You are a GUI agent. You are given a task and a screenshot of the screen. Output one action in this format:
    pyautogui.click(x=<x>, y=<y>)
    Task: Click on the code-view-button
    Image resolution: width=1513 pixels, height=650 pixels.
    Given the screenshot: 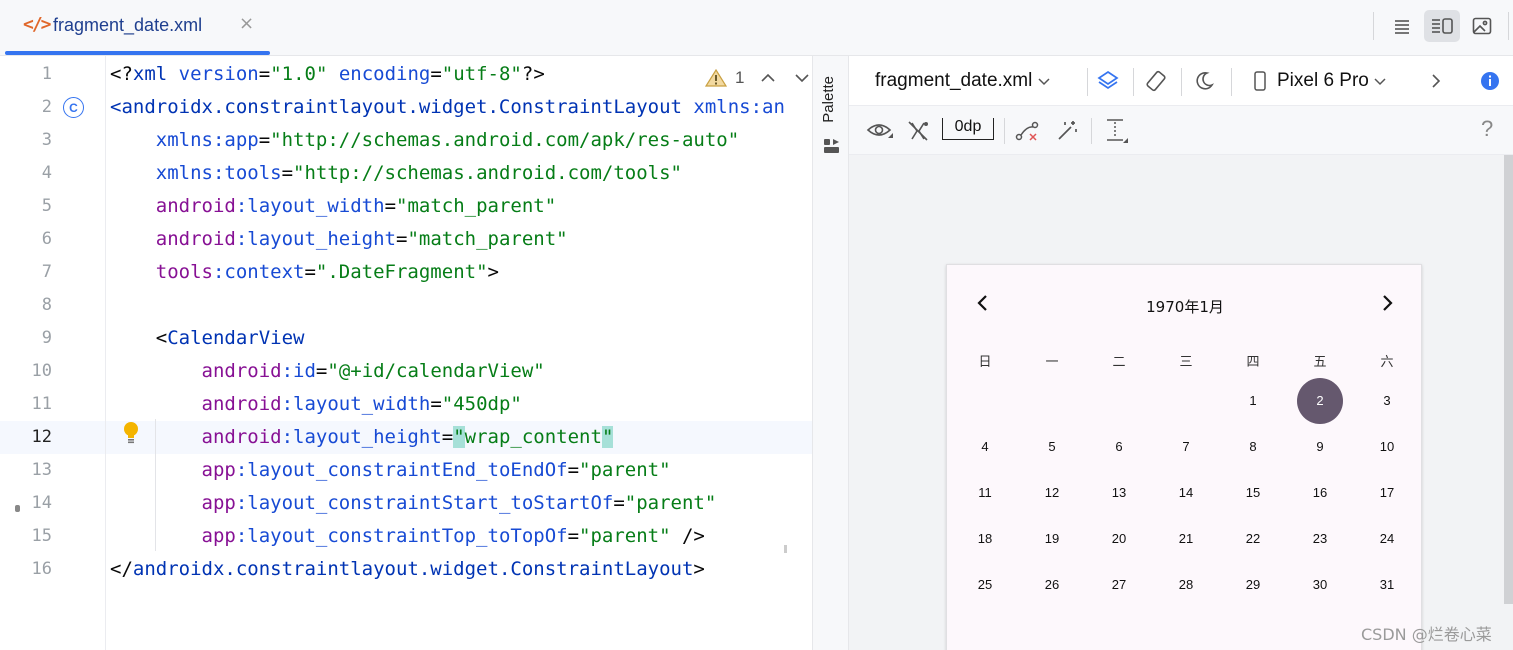 What is the action you would take?
    pyautogui.click(x=1402, y=26)
    